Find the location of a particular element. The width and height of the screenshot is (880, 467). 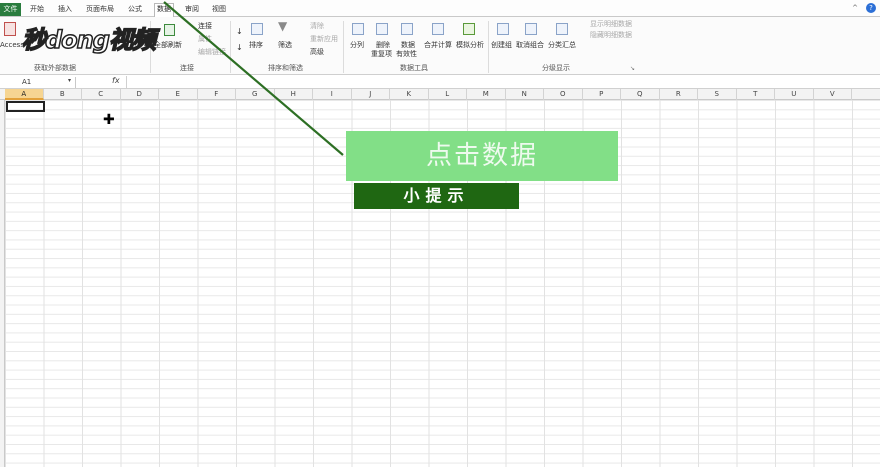

group-label-get-external: 获取外部数据 is located at coordinates (55, 68).